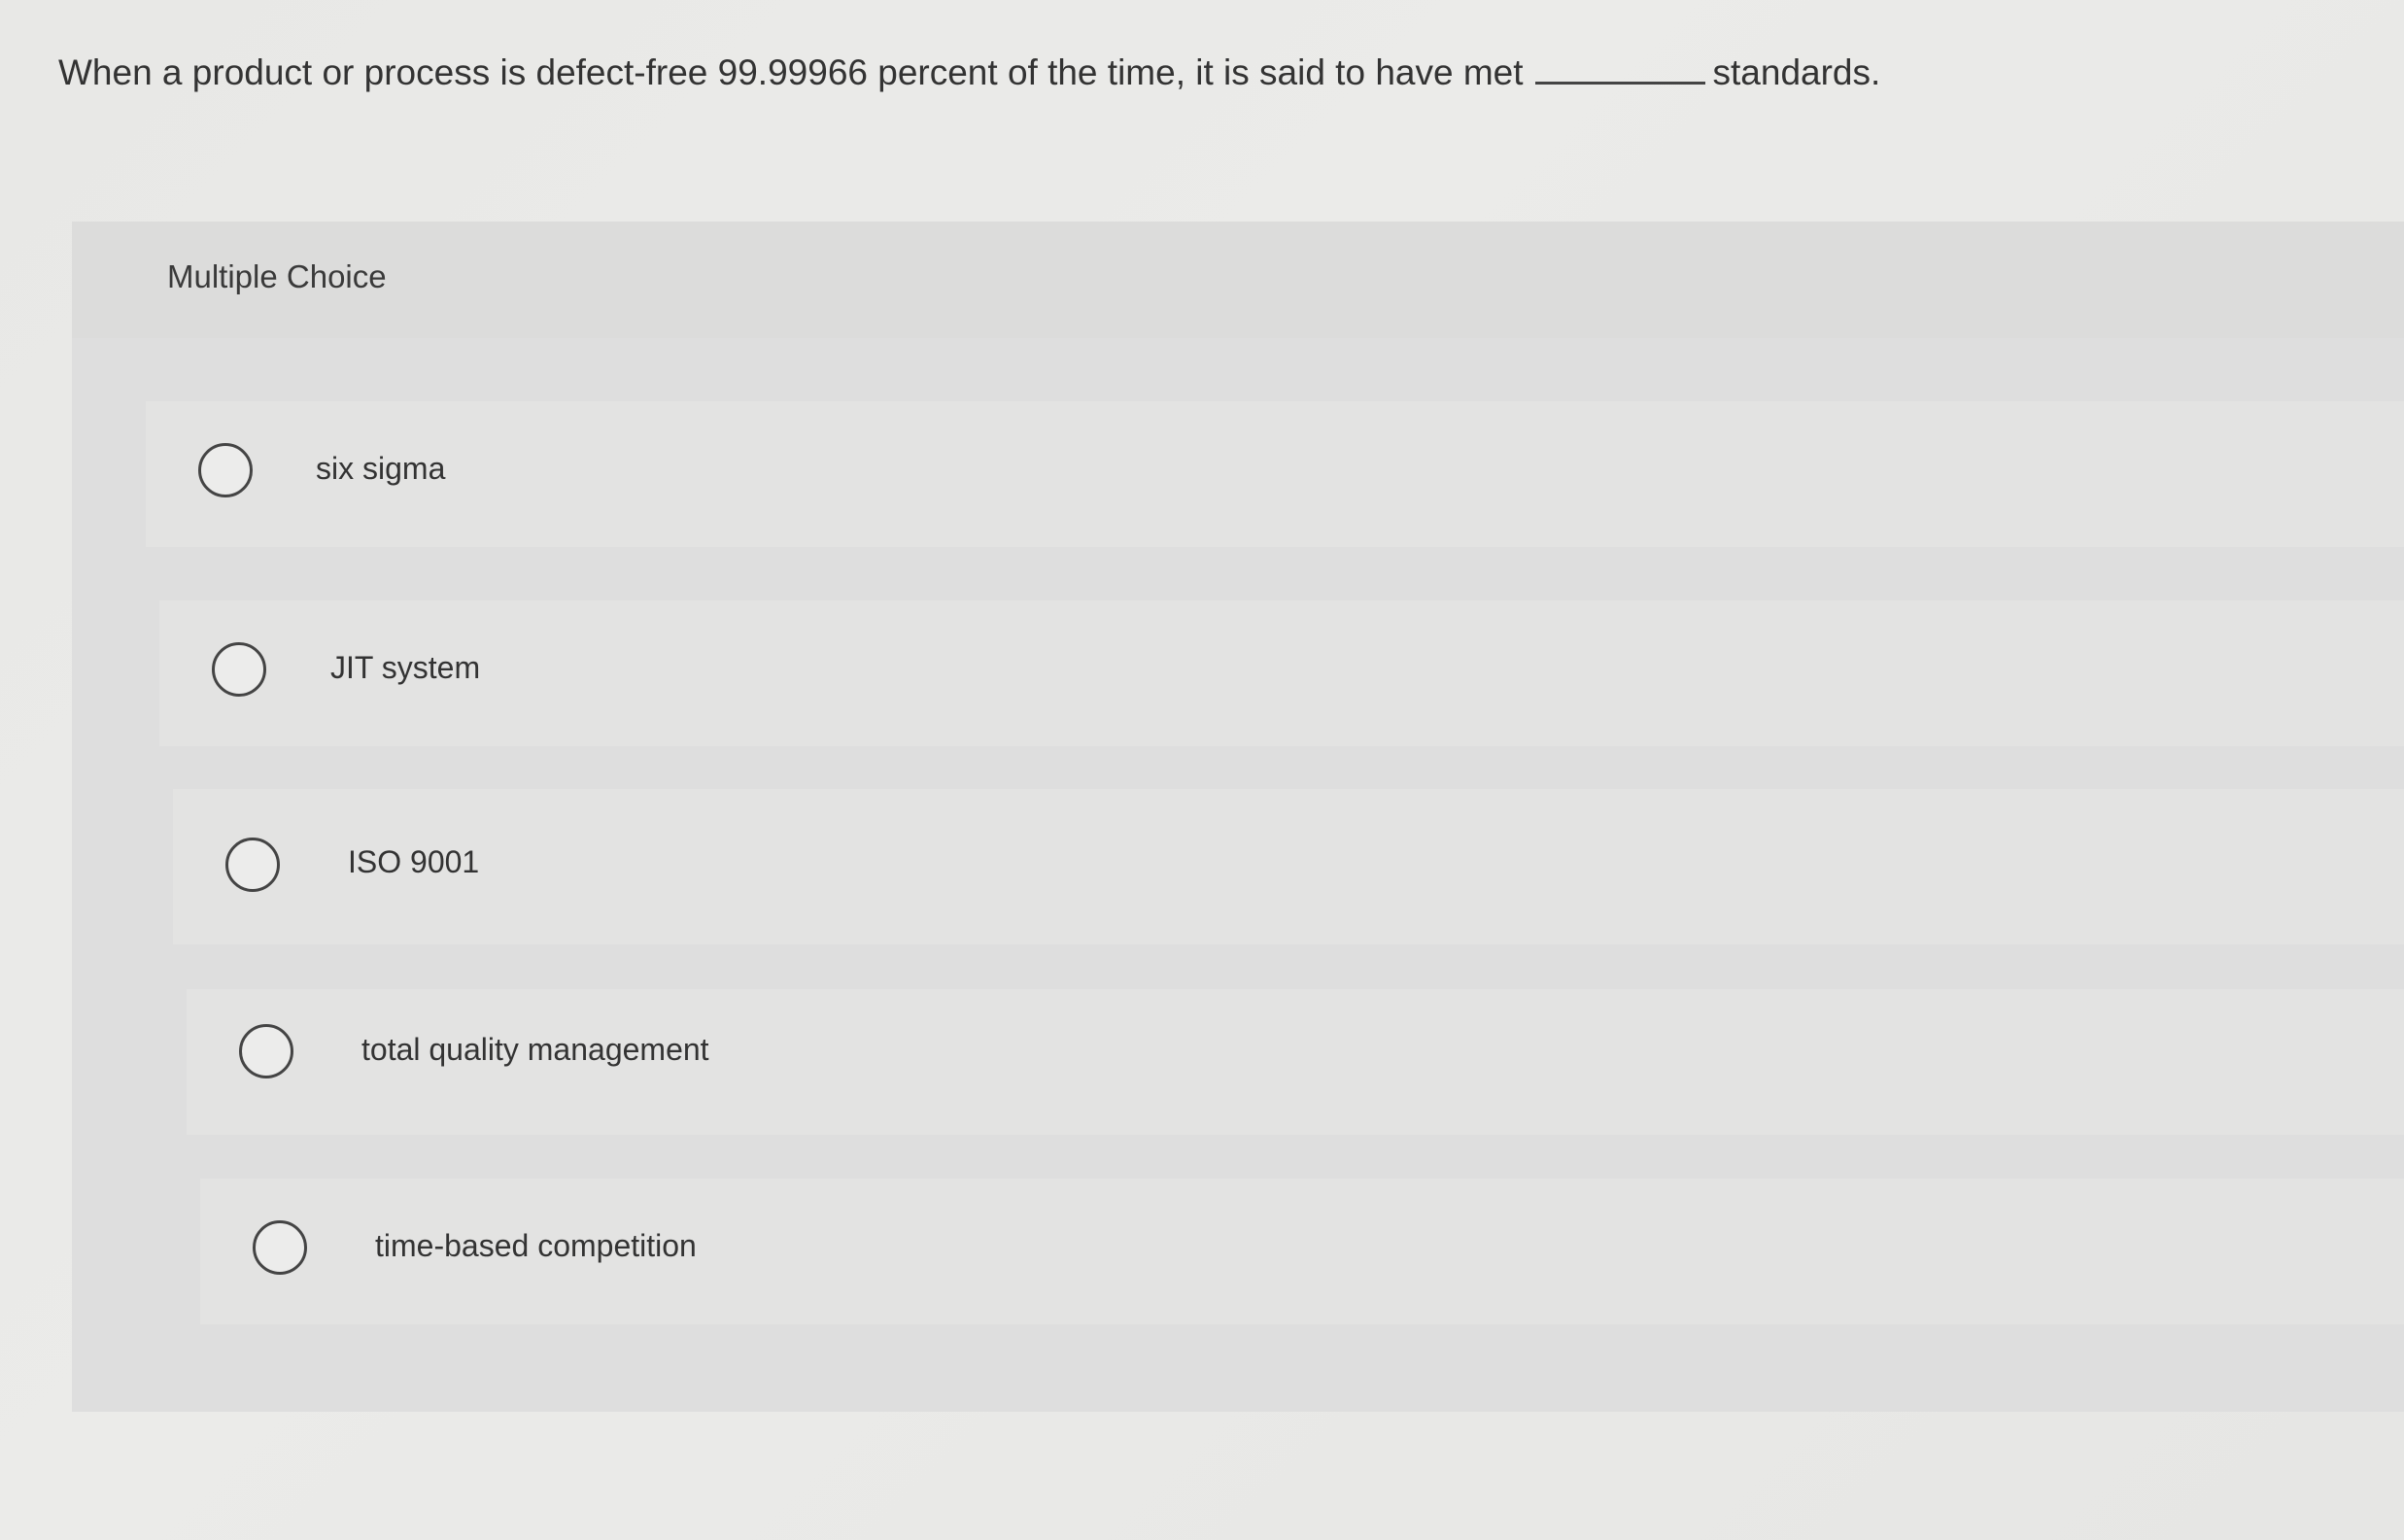 The image size is (2404, 1540). I want to click on answer-blank, so click(1619, 79).